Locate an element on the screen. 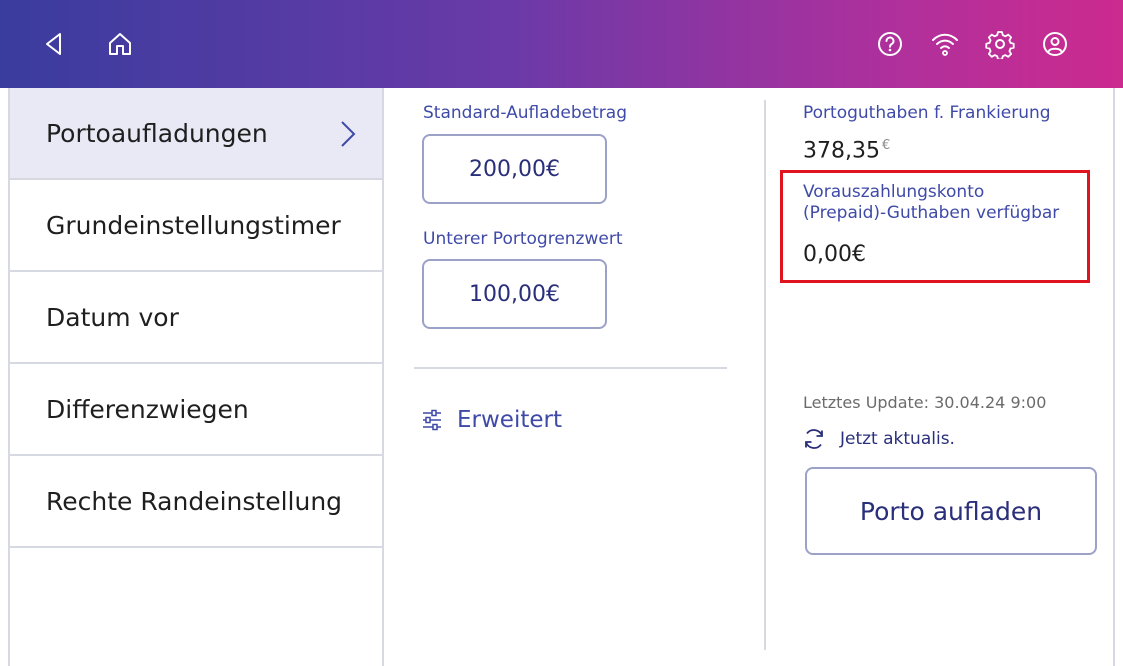 Image resolution: width=1123 pixels, height=666 pixels. home-icon is located at coordinates (120, 44).